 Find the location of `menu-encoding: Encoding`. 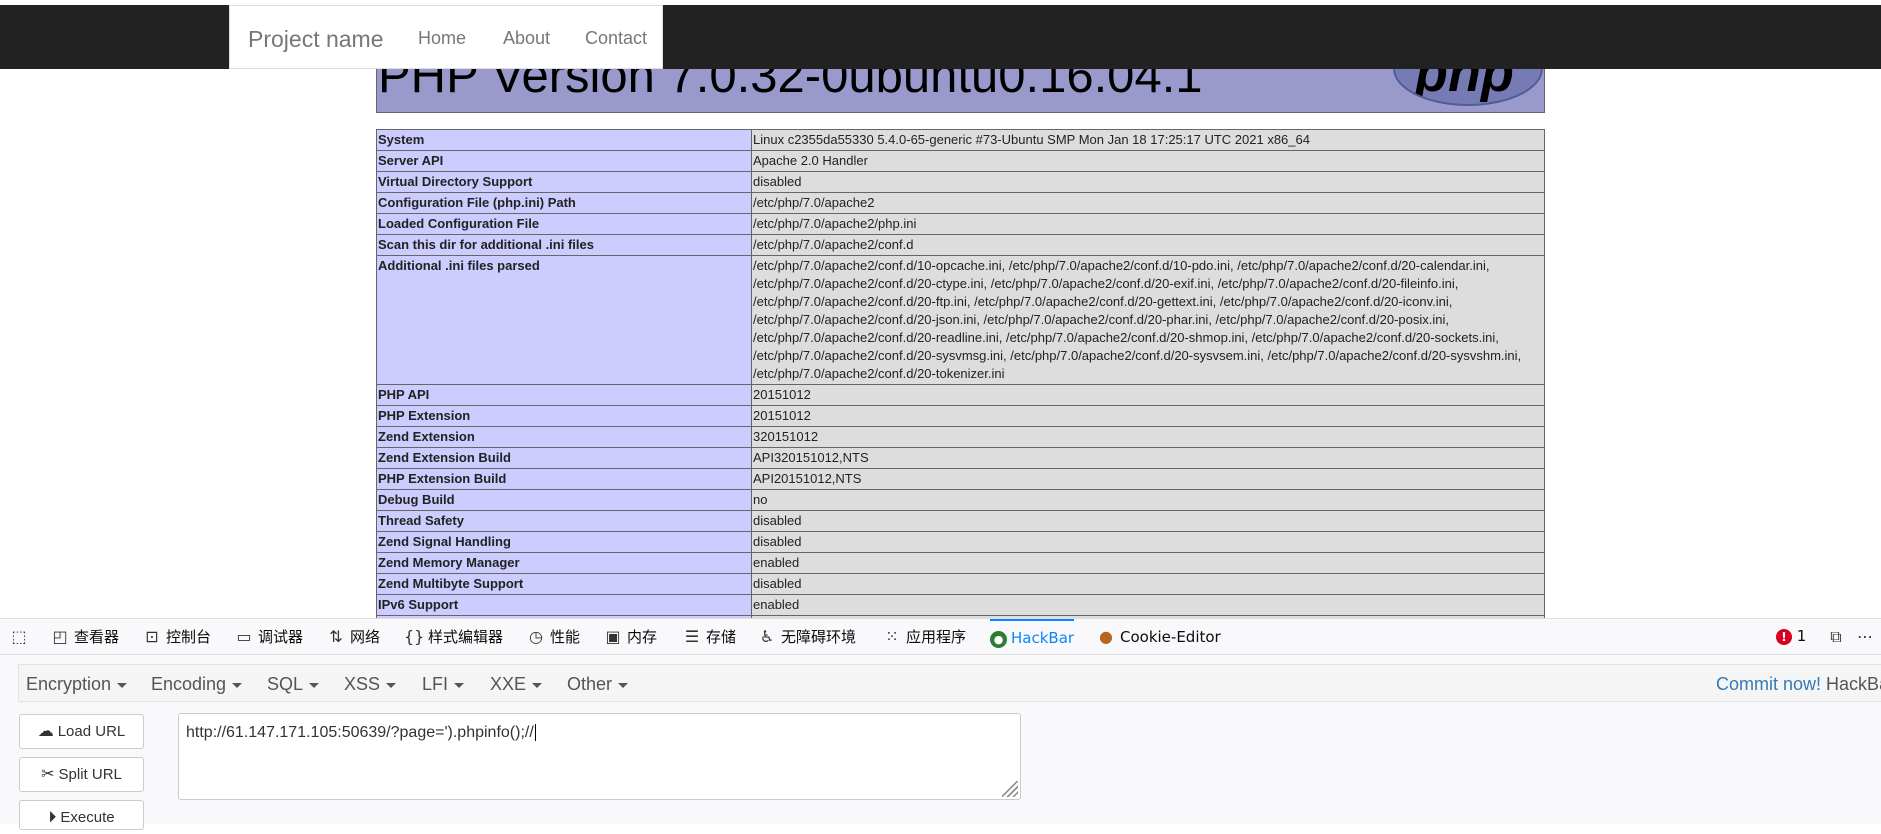

menu-encoding: Encoding is located at coordinates (197, 684).